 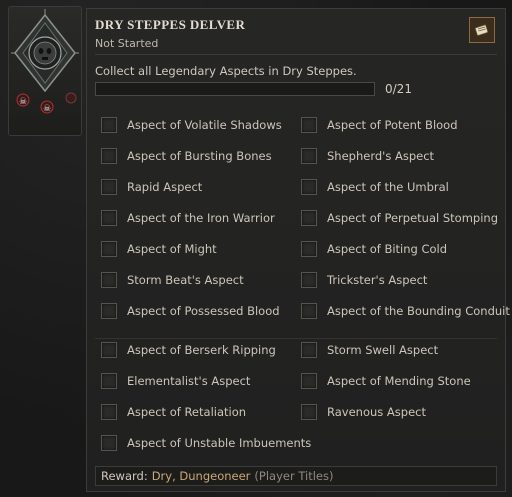 I want to click on aspect-item: Storm Swell Aspect, so click(x=369, y=350).